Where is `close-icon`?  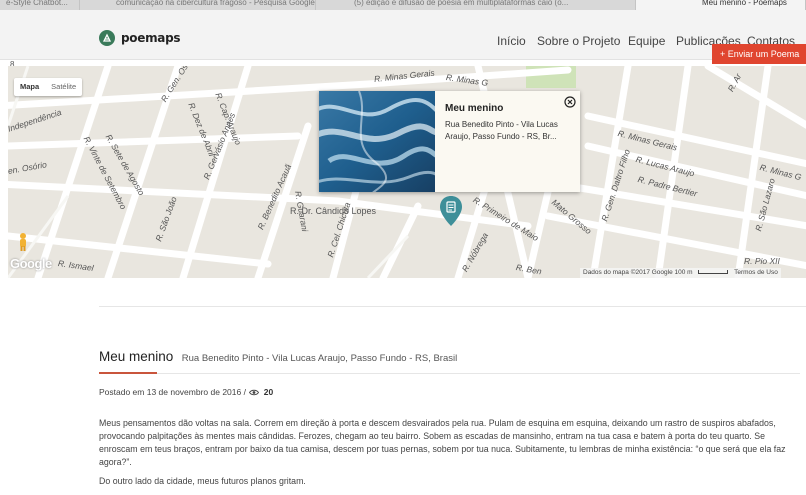
close-icon is located at coordinates (570, 102).